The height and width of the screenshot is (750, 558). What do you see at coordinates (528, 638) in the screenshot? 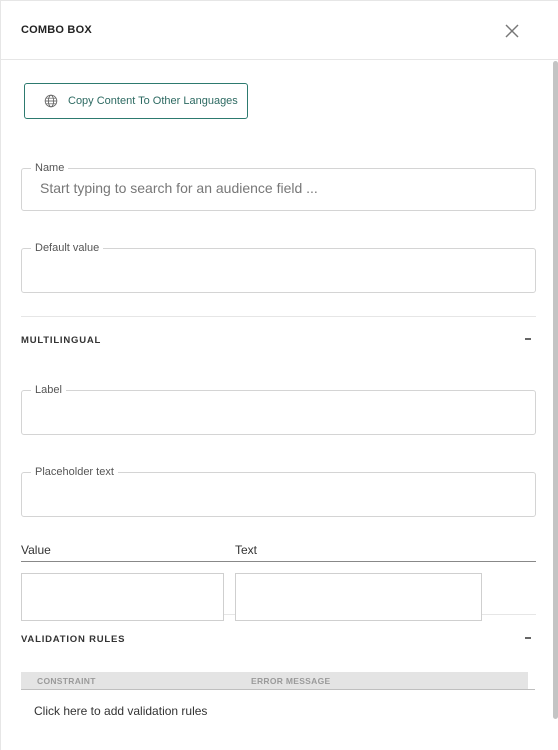
I see `validation-collapse-button` at bounding box center [528, 638].